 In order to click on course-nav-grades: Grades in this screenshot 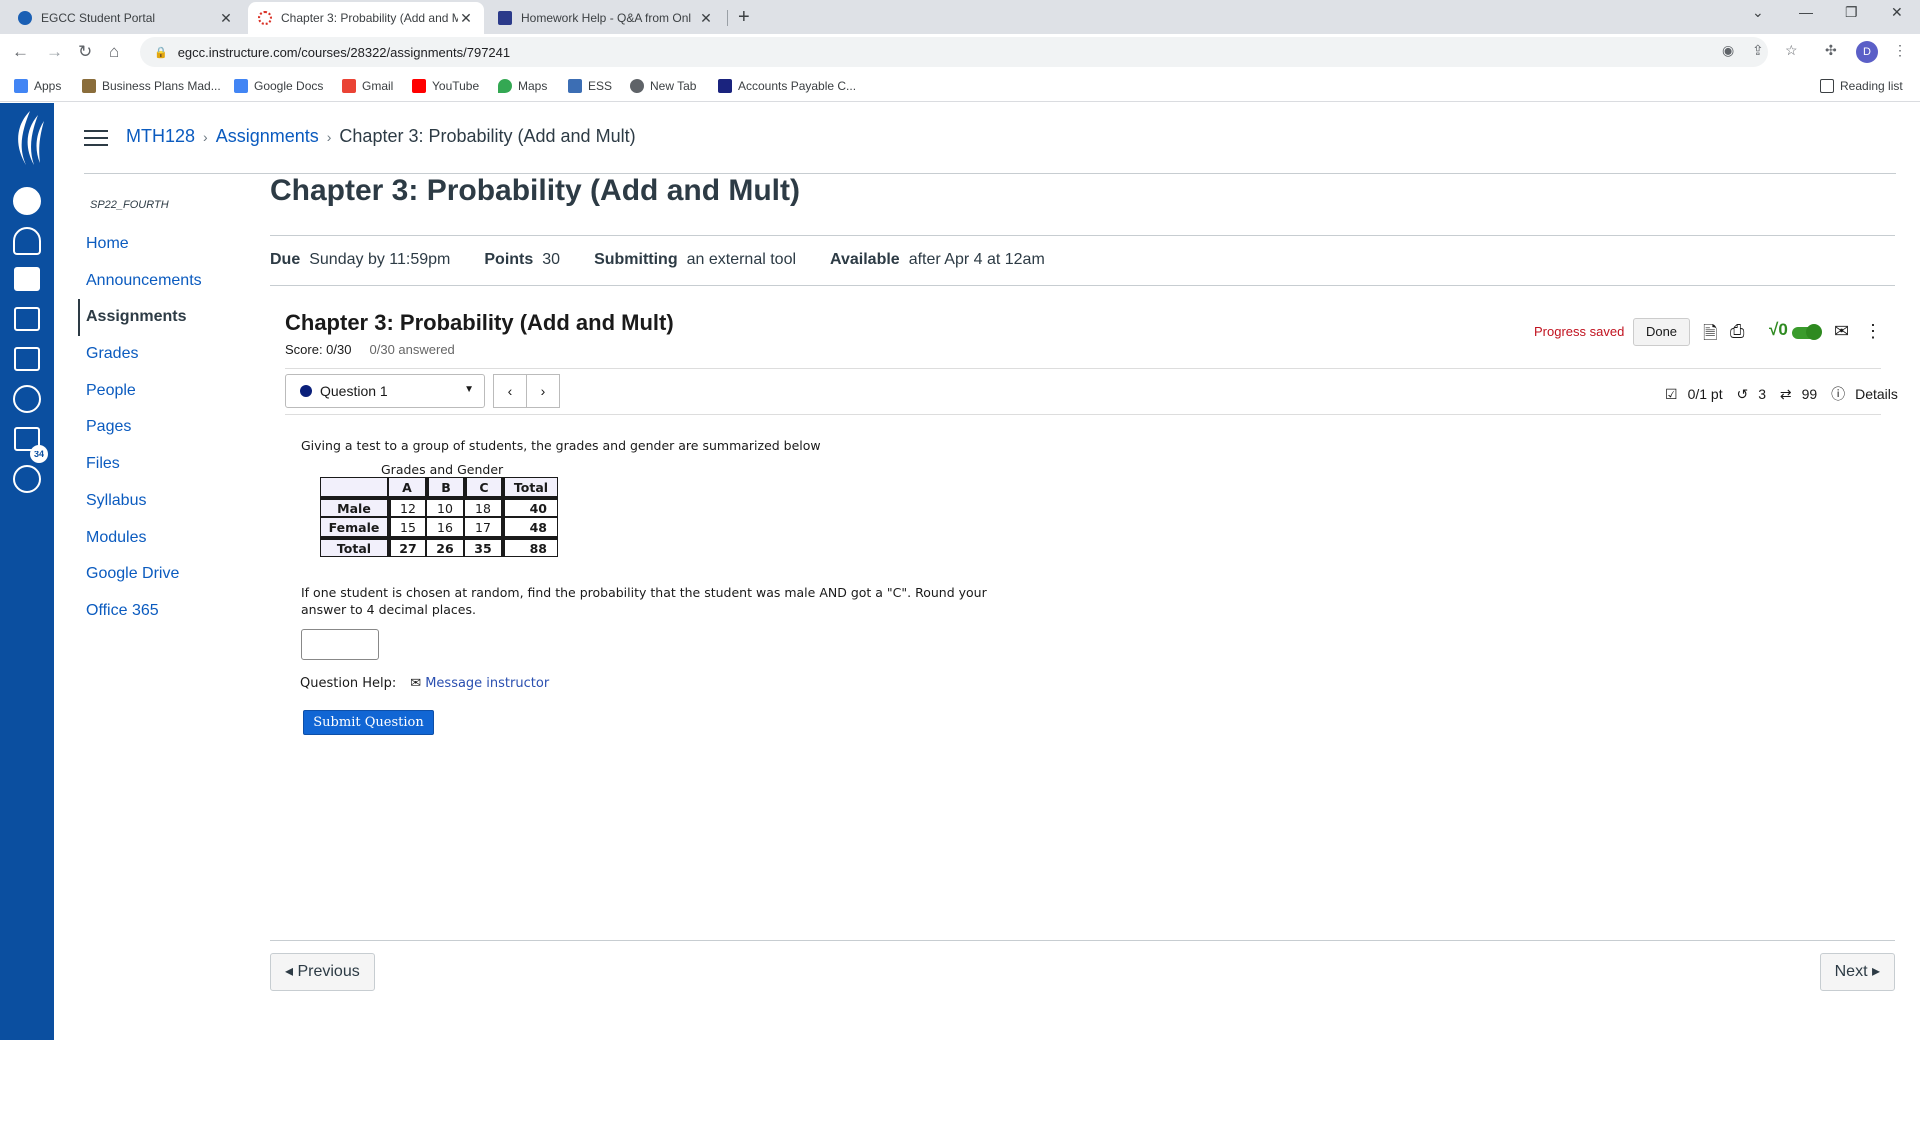, I will do `click(173, 354)`.